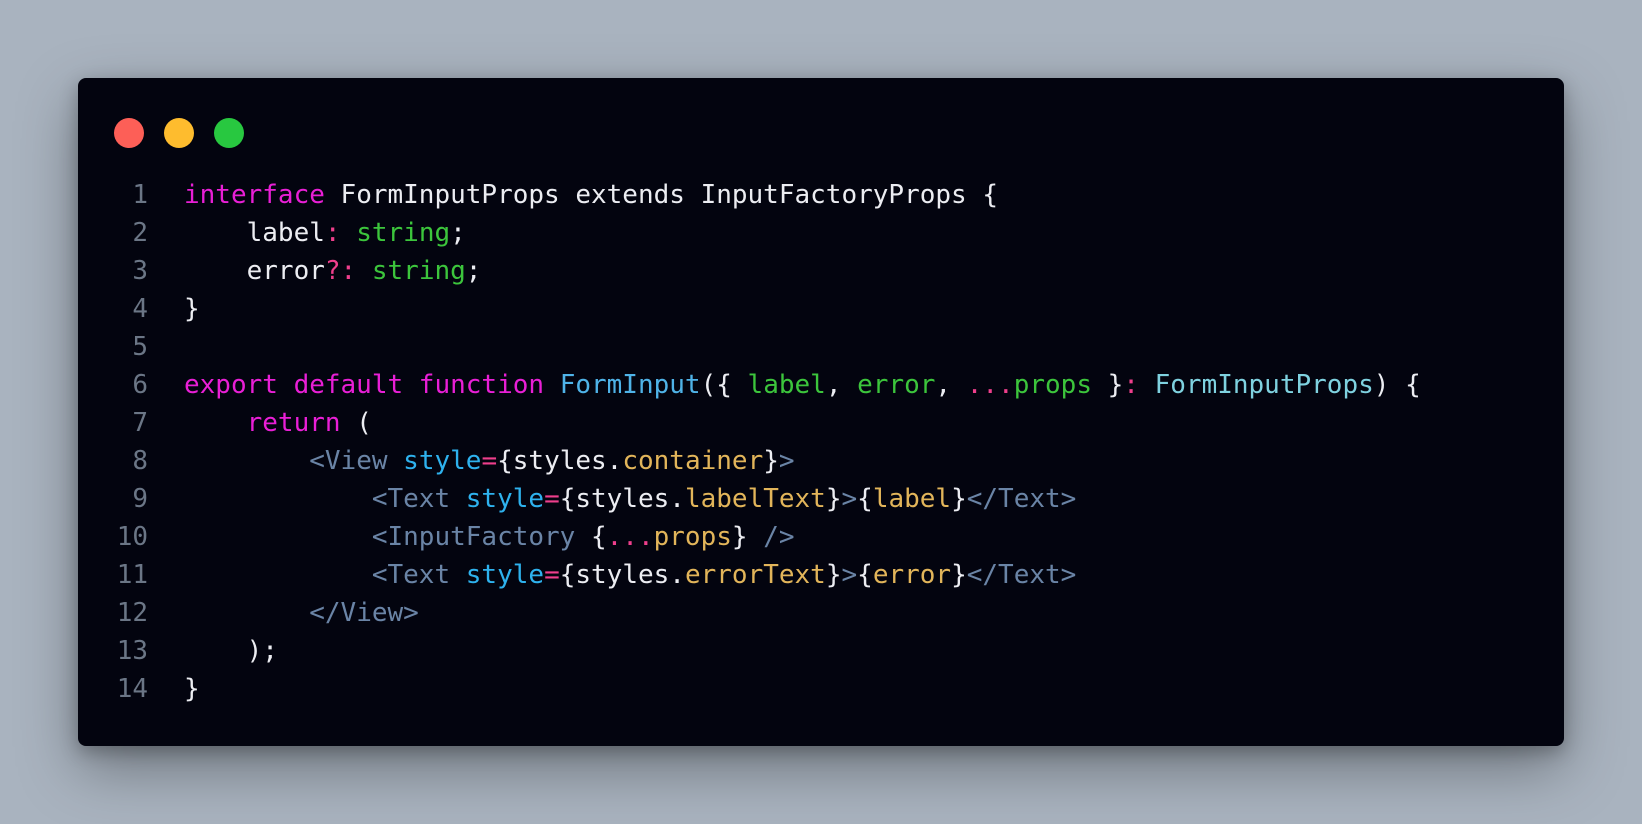 Image resolution: width=1642 pixels, height=824 pixels. I want to click on code-line: 4}, so click(821, 309).